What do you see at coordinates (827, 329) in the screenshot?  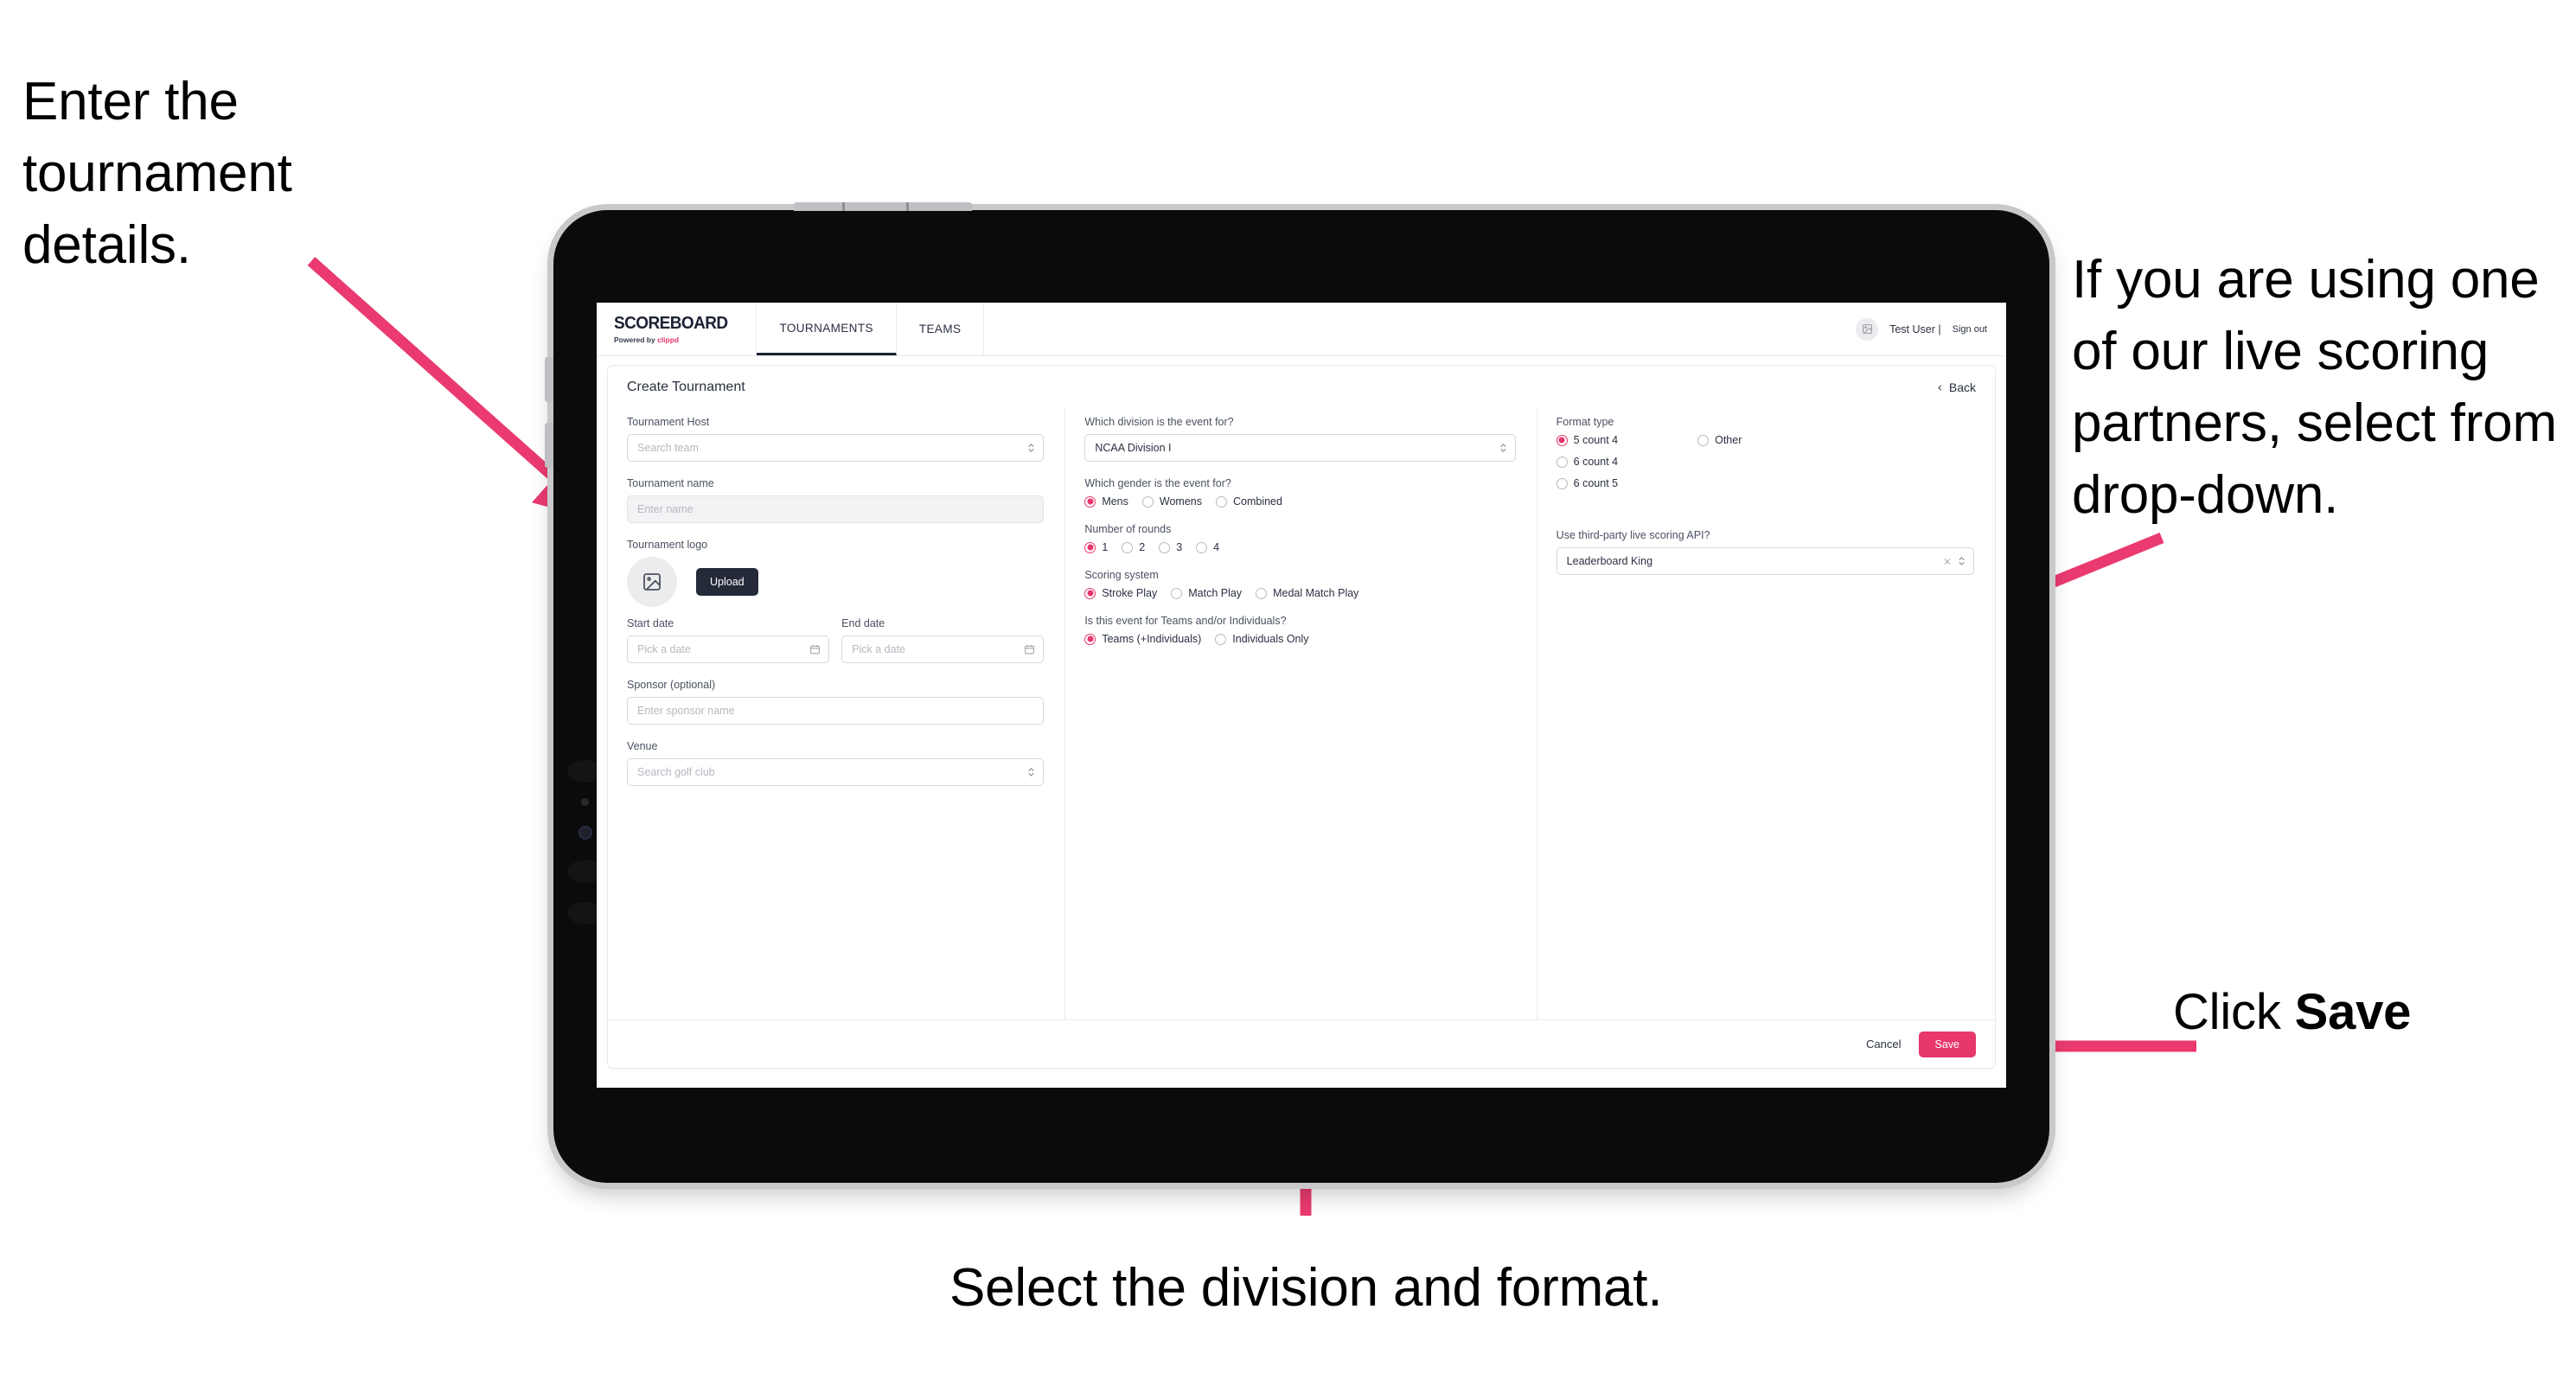 I see `tab-tournaments: TOURNAMENTS` at bounding box center [827, 329].